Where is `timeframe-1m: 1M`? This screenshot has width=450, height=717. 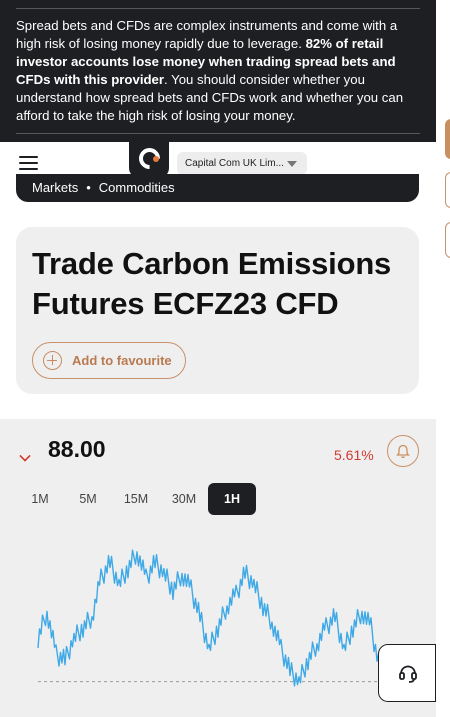
timeframe-1m: 1M is located at coordinates (40, 499).